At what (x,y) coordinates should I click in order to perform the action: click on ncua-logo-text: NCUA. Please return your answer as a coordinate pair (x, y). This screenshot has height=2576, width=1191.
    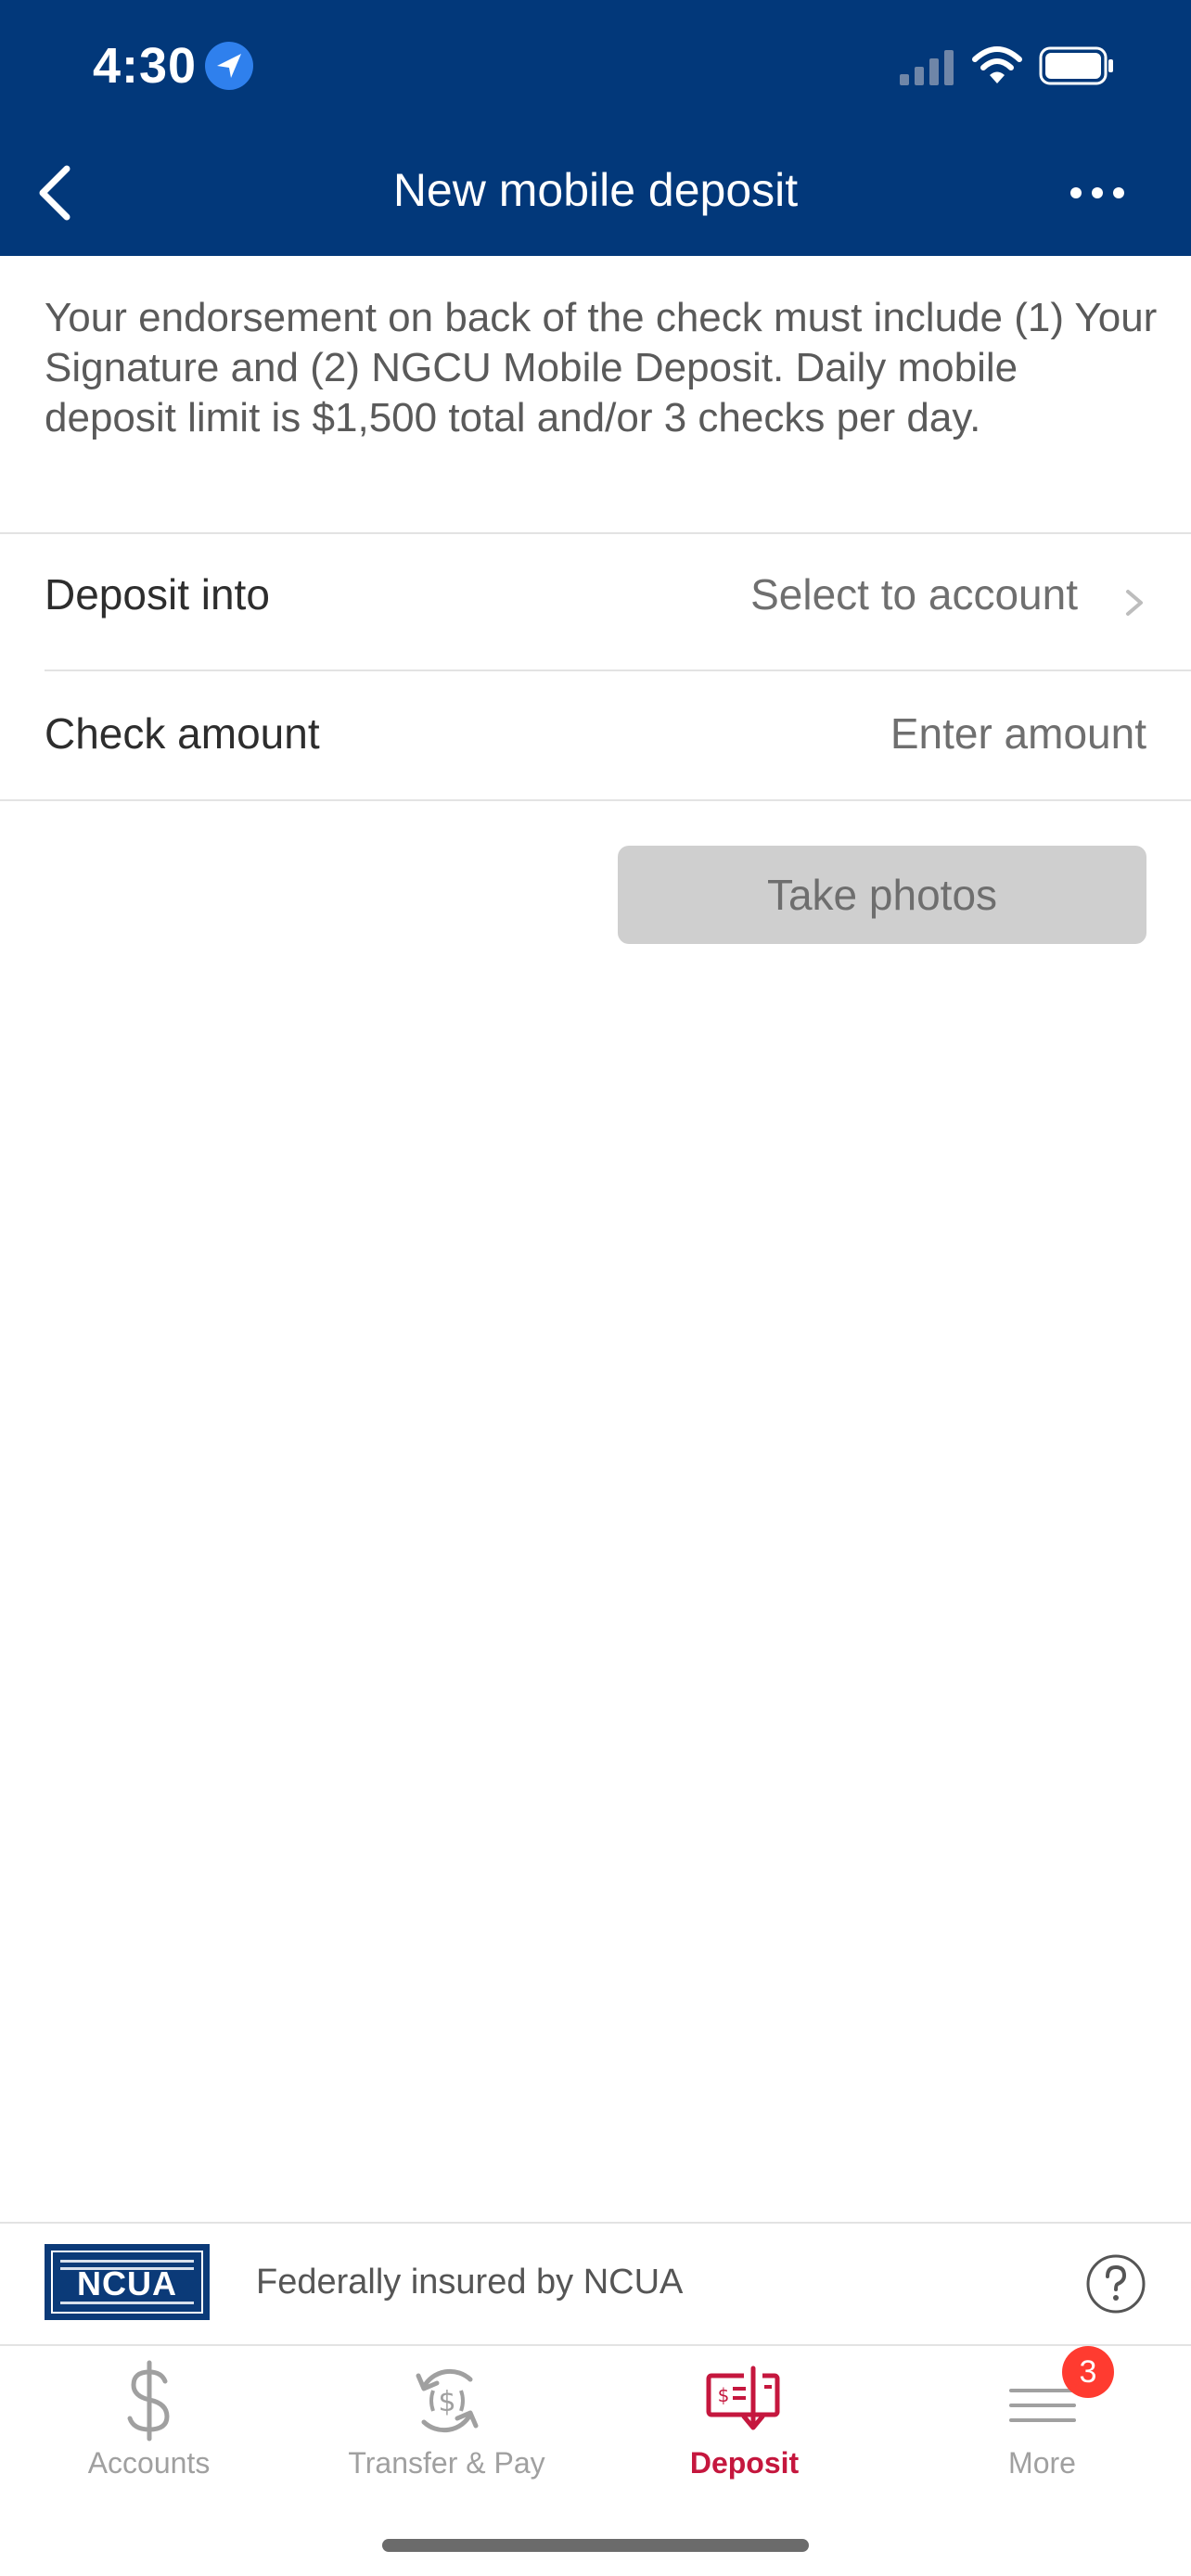
    Looking at the image, I should click on (127, 2283).